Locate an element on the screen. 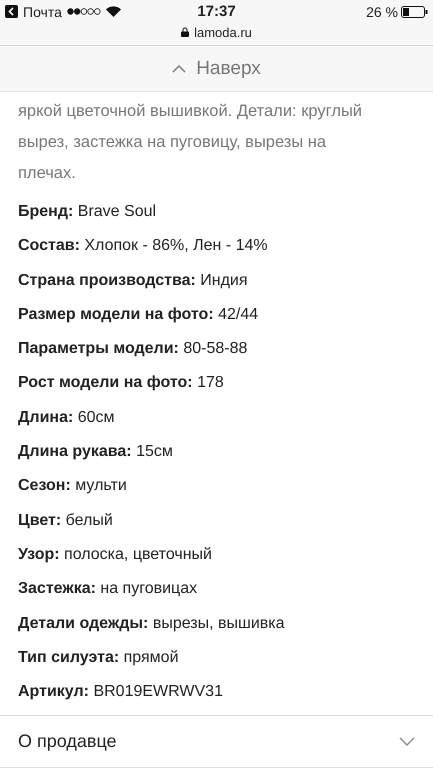 Image resolution: width=433 pixels, height=770 pixels. signal-icon is located at coordinates (83, 11).